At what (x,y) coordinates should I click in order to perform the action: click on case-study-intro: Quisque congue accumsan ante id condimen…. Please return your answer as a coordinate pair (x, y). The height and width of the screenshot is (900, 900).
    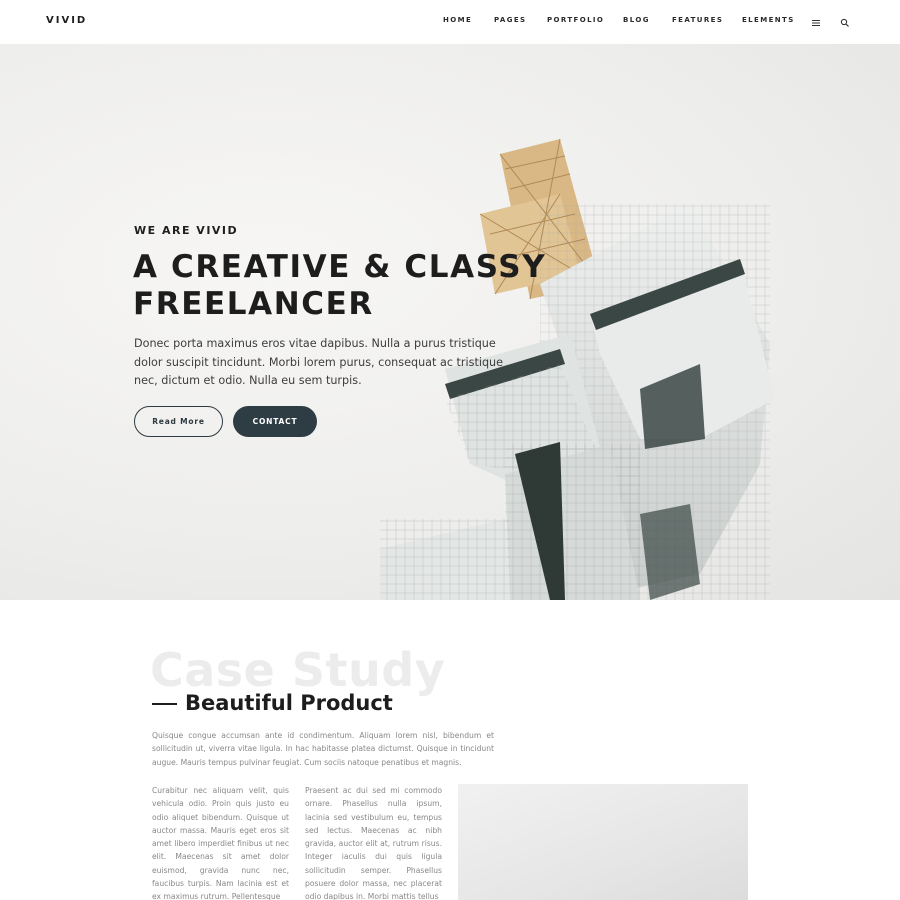
    Looking at the image, I should click on (323, 749).